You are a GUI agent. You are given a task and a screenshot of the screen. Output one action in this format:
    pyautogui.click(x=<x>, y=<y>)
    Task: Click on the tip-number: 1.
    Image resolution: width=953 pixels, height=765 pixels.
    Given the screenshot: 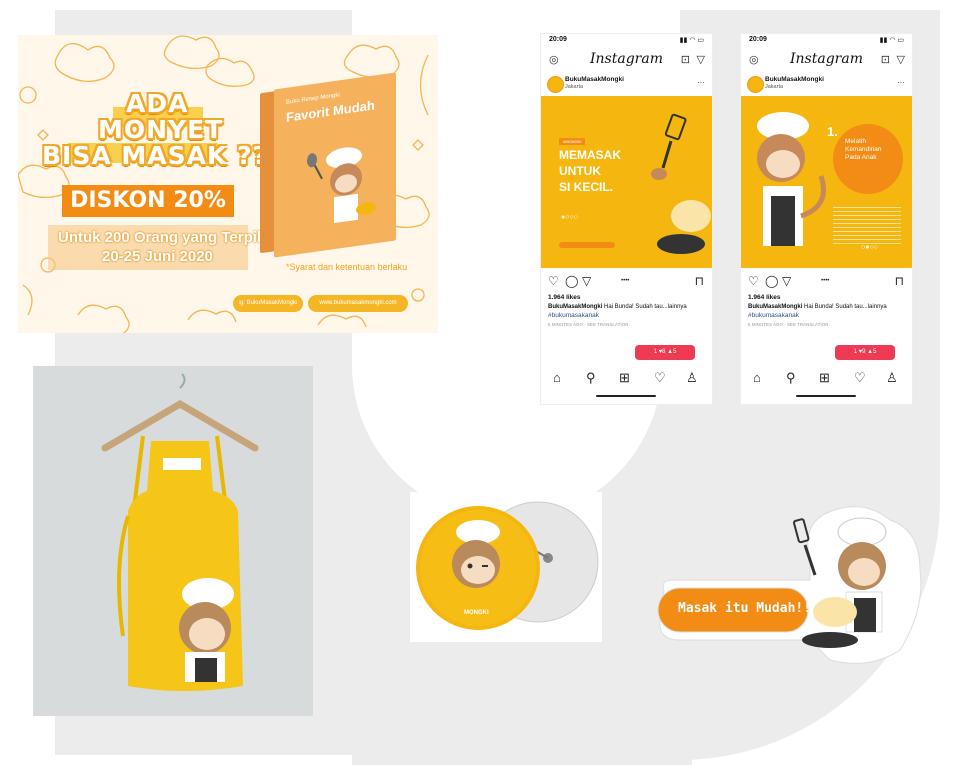 What is the action you would take?
    pyautogui.click(x=832, y=131)
    